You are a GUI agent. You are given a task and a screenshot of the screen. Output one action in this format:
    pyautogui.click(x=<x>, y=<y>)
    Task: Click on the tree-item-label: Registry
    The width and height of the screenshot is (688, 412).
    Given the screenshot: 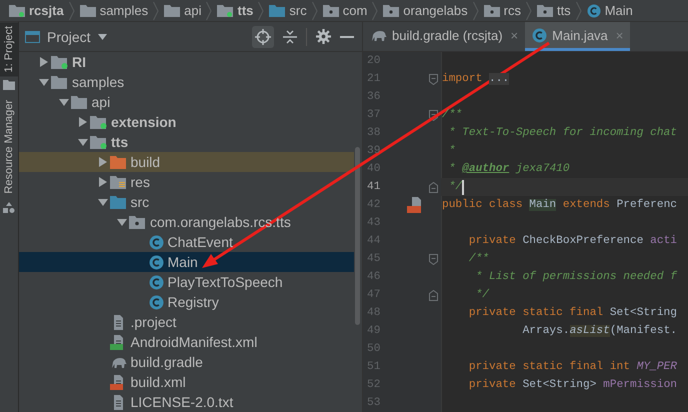 What is the action you would take?
    pyautogui.click(x=193, y=302)
    